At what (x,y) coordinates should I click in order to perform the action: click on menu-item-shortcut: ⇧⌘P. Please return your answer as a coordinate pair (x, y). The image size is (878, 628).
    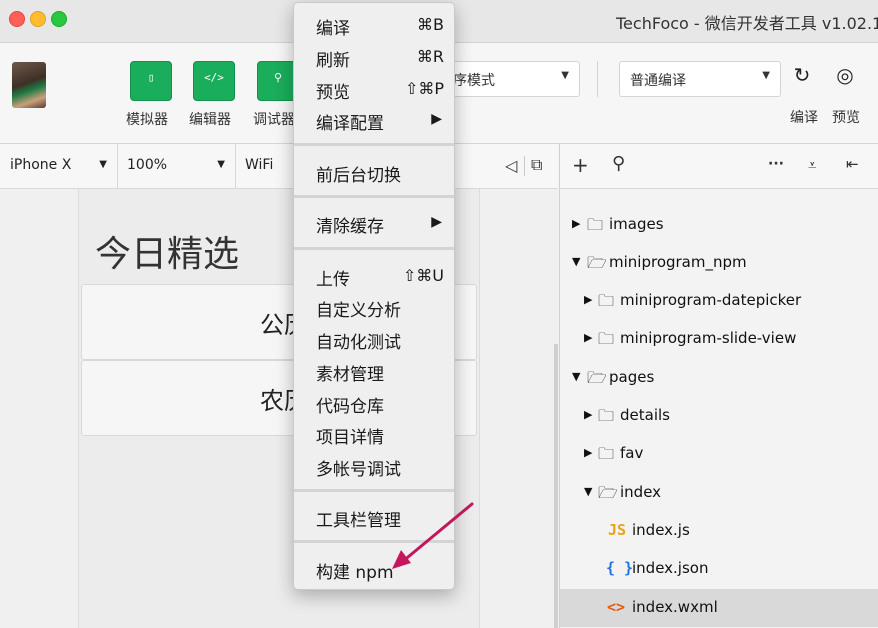
    Looking at the image, I should click on (424, 88).